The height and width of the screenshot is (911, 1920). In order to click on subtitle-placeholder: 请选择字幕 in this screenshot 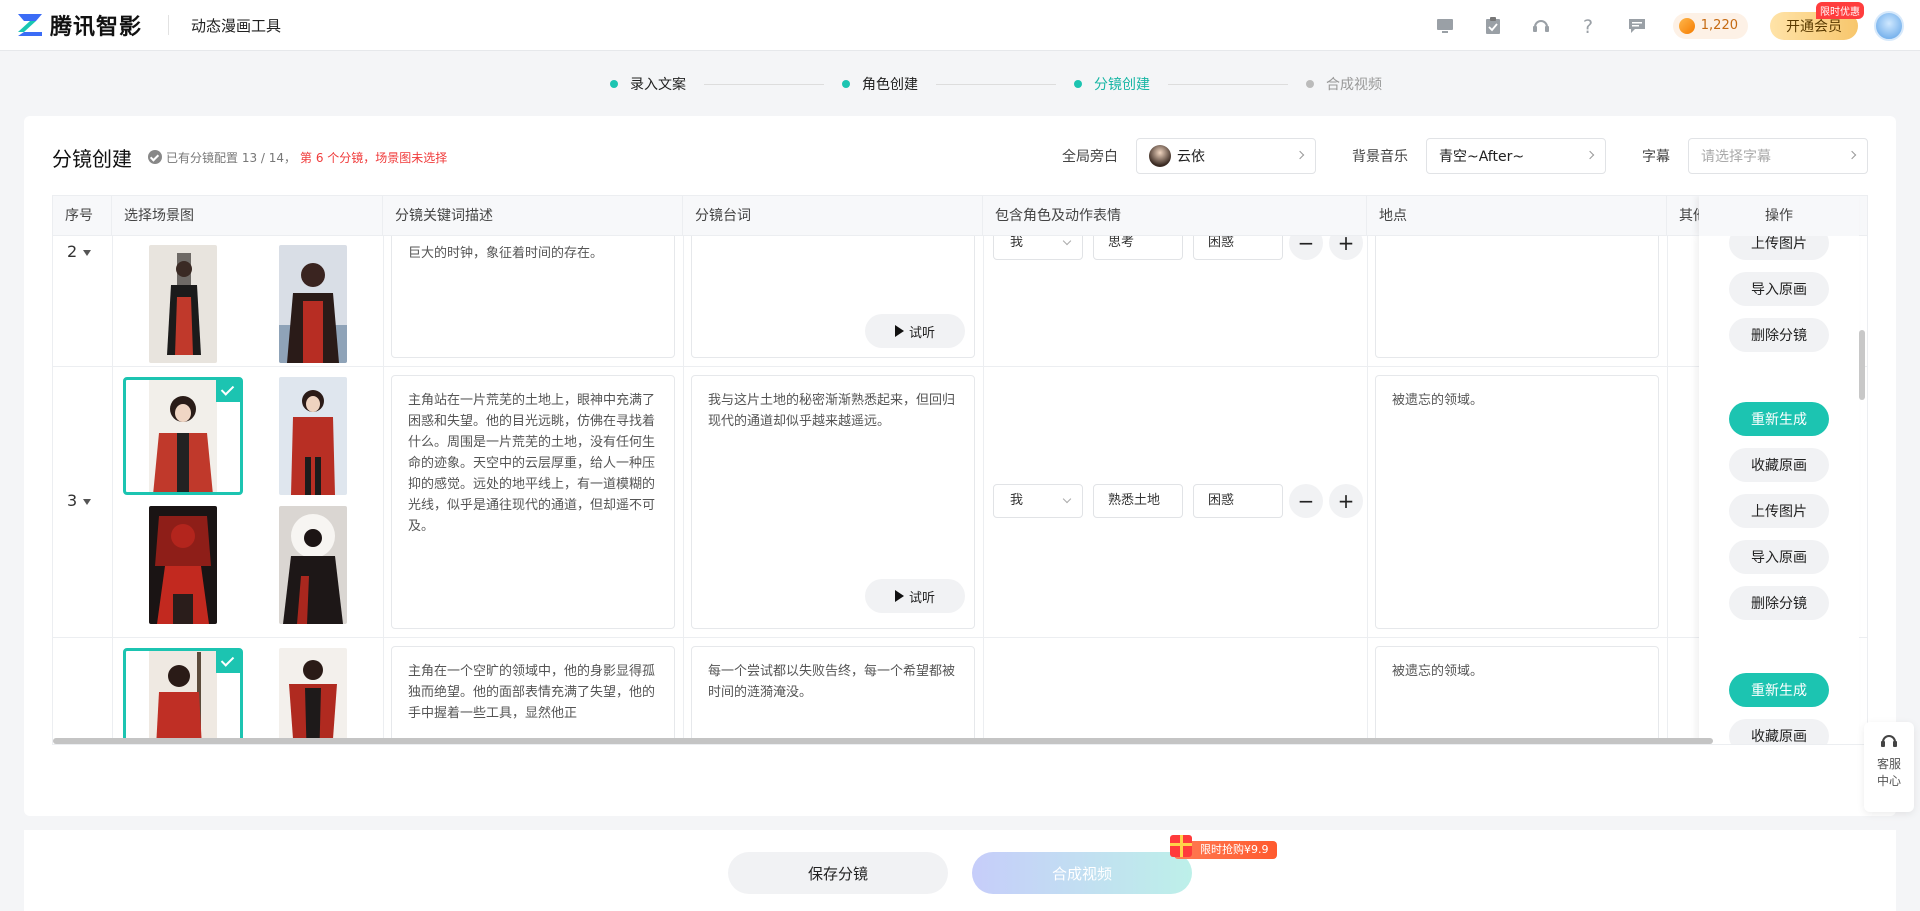, I will do `click(1736, 157)`.